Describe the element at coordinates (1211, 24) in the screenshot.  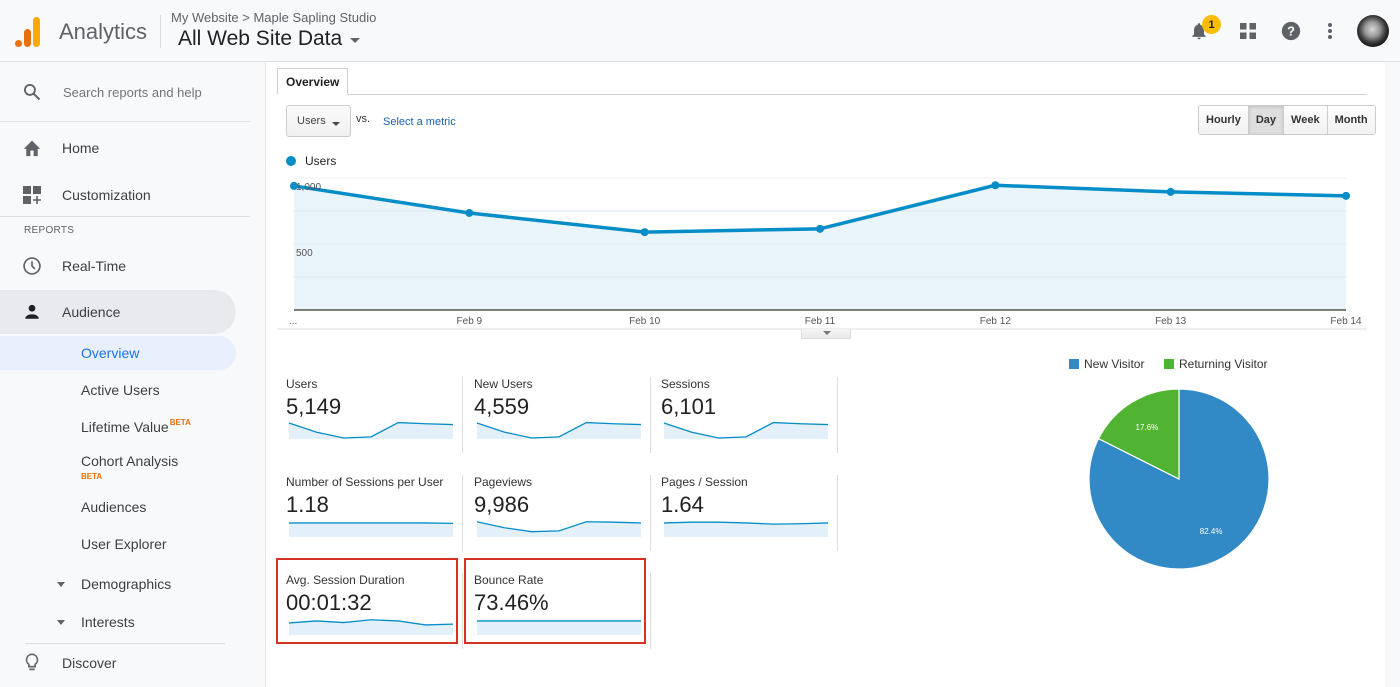
I see `notification-badge: 1` at that location.